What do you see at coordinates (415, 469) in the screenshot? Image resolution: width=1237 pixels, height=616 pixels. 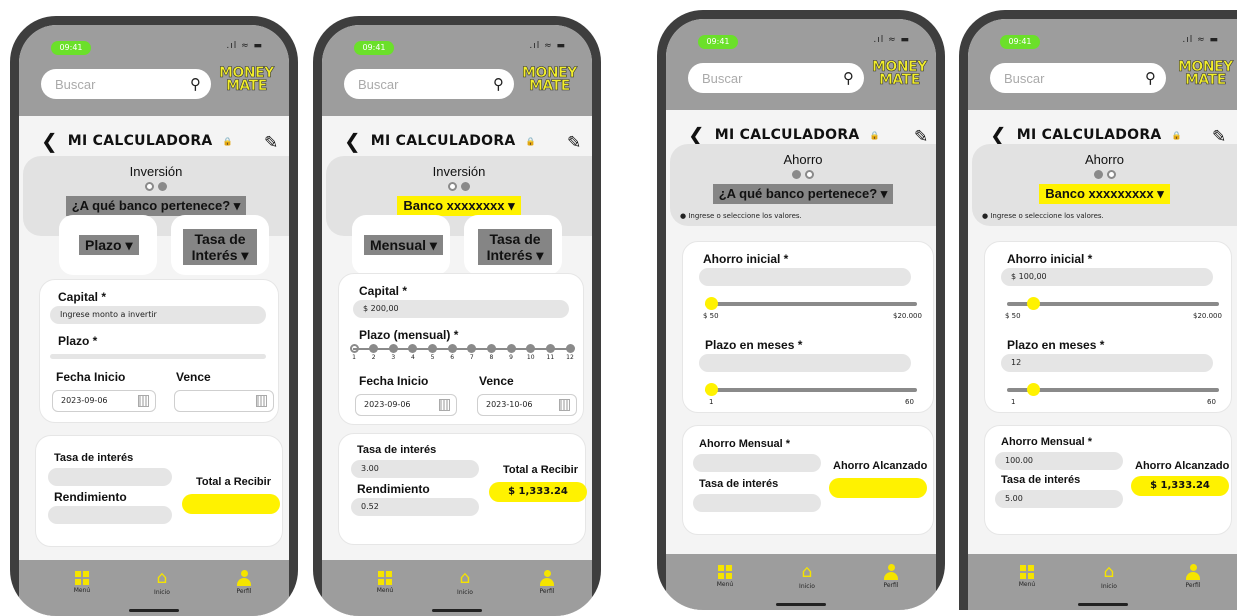 I see `rate-input: 3.00` at bounding box center [415, 469].